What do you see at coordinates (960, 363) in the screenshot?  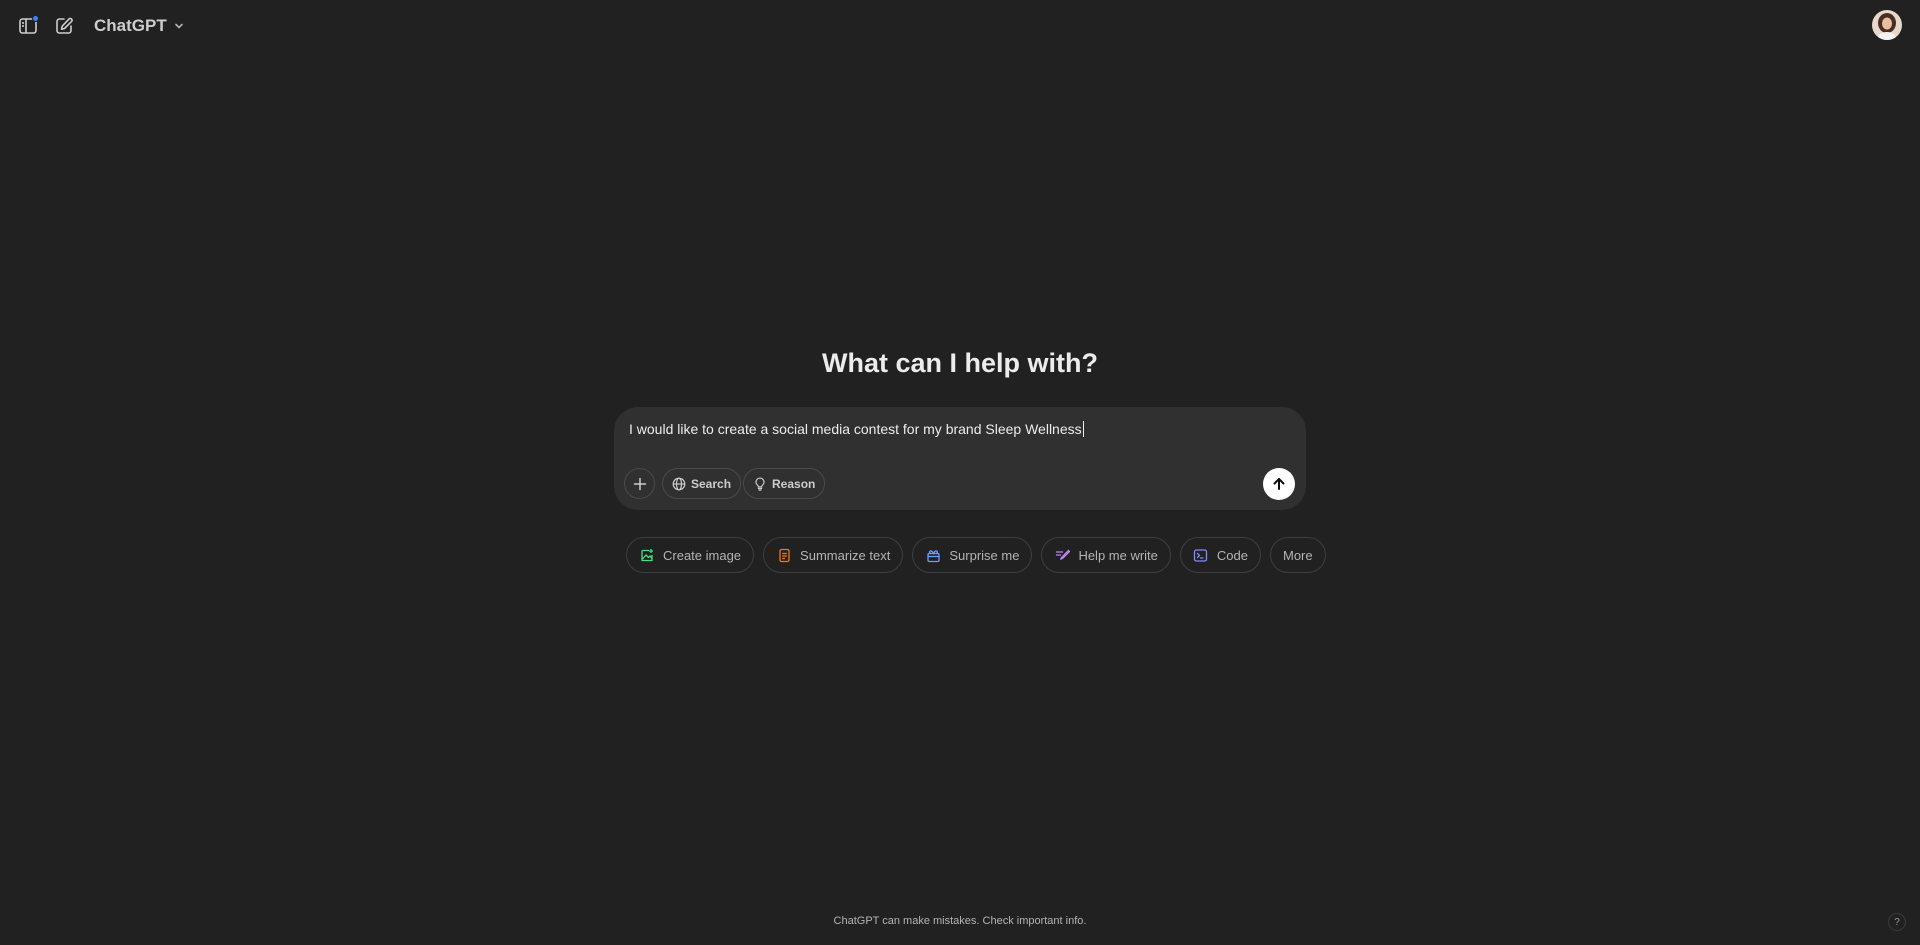 I see `page-title: What can I help with?` at bounding box center [960, 363].